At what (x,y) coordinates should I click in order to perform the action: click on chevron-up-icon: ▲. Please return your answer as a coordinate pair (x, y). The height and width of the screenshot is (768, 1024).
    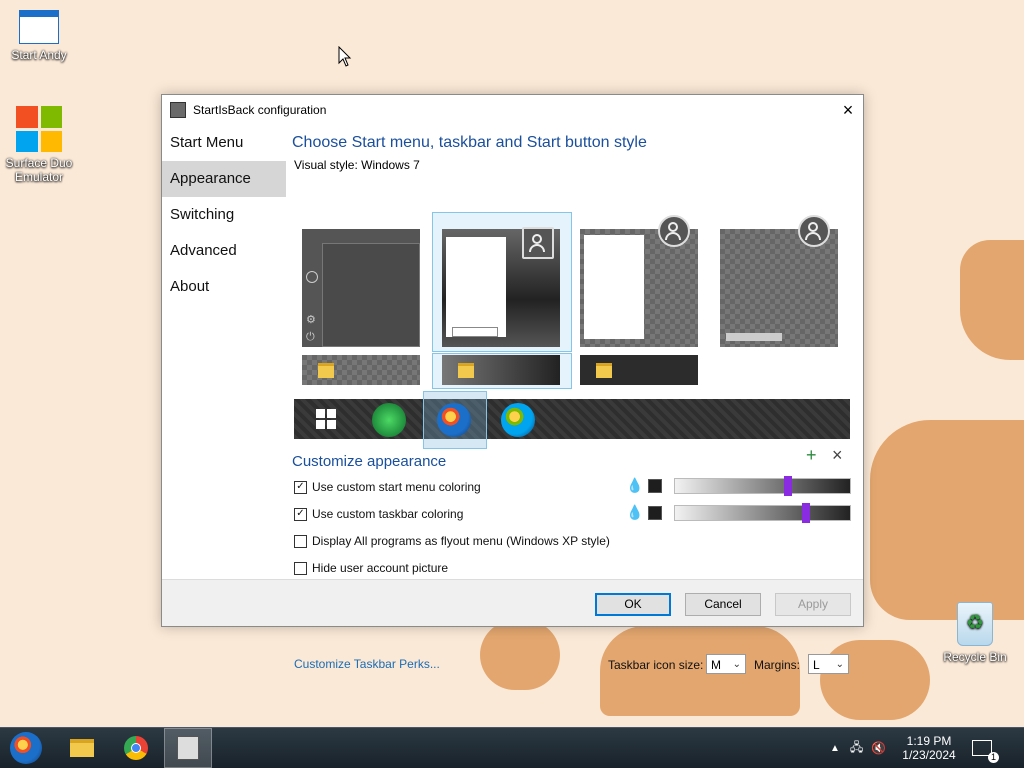
    Looking at the image, I should click on (835, 748).